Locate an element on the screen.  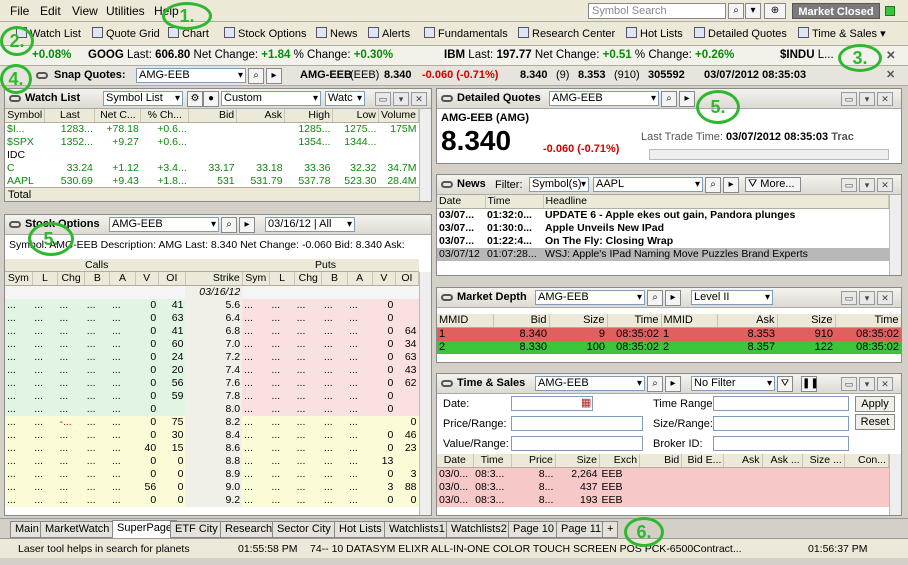
call-col-v: V is located at coordinates (147, 279).